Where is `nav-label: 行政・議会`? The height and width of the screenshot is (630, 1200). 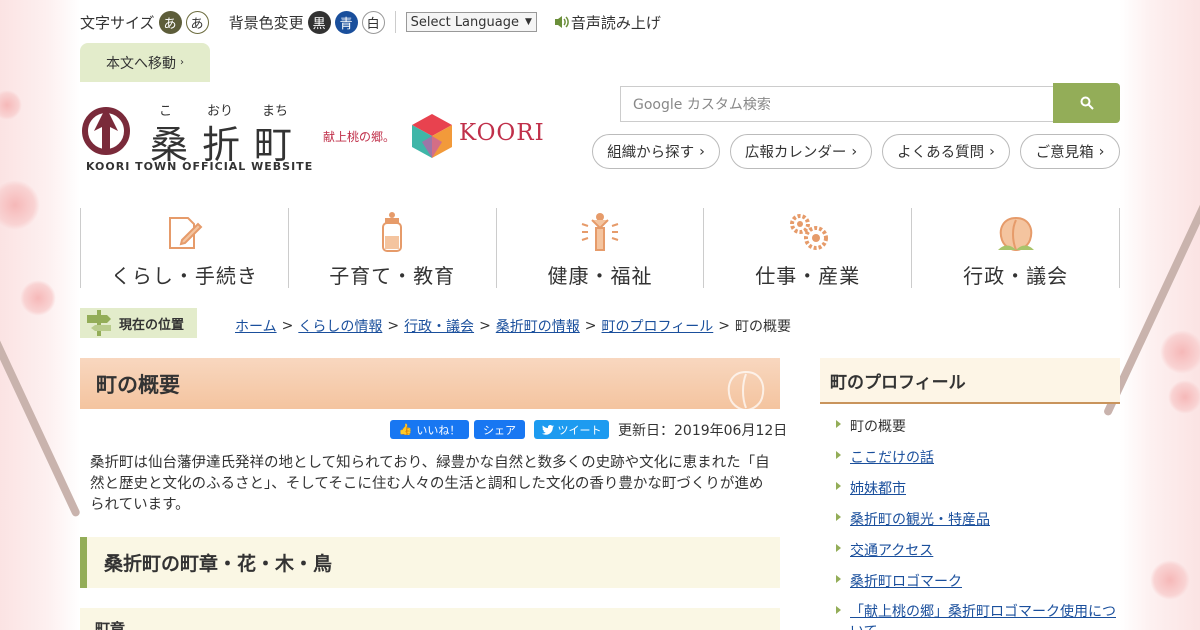 nav-label: 行政・議会 is located at coordinates (1016, 276).